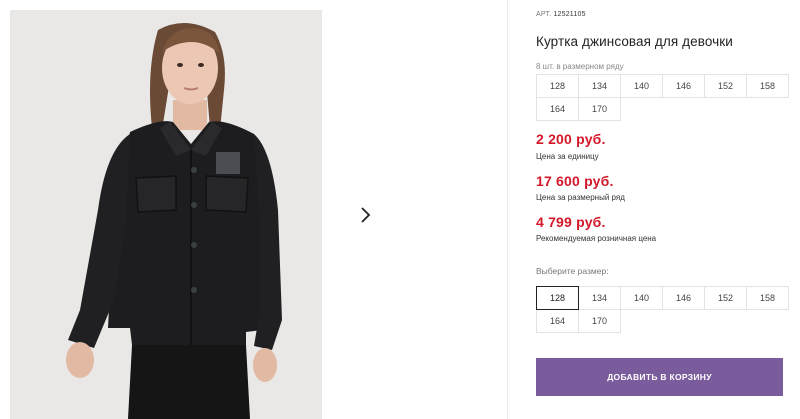 The width and height of the screenshot is (800, 419). I want to click on pack-size: 134, so click(599, 86).